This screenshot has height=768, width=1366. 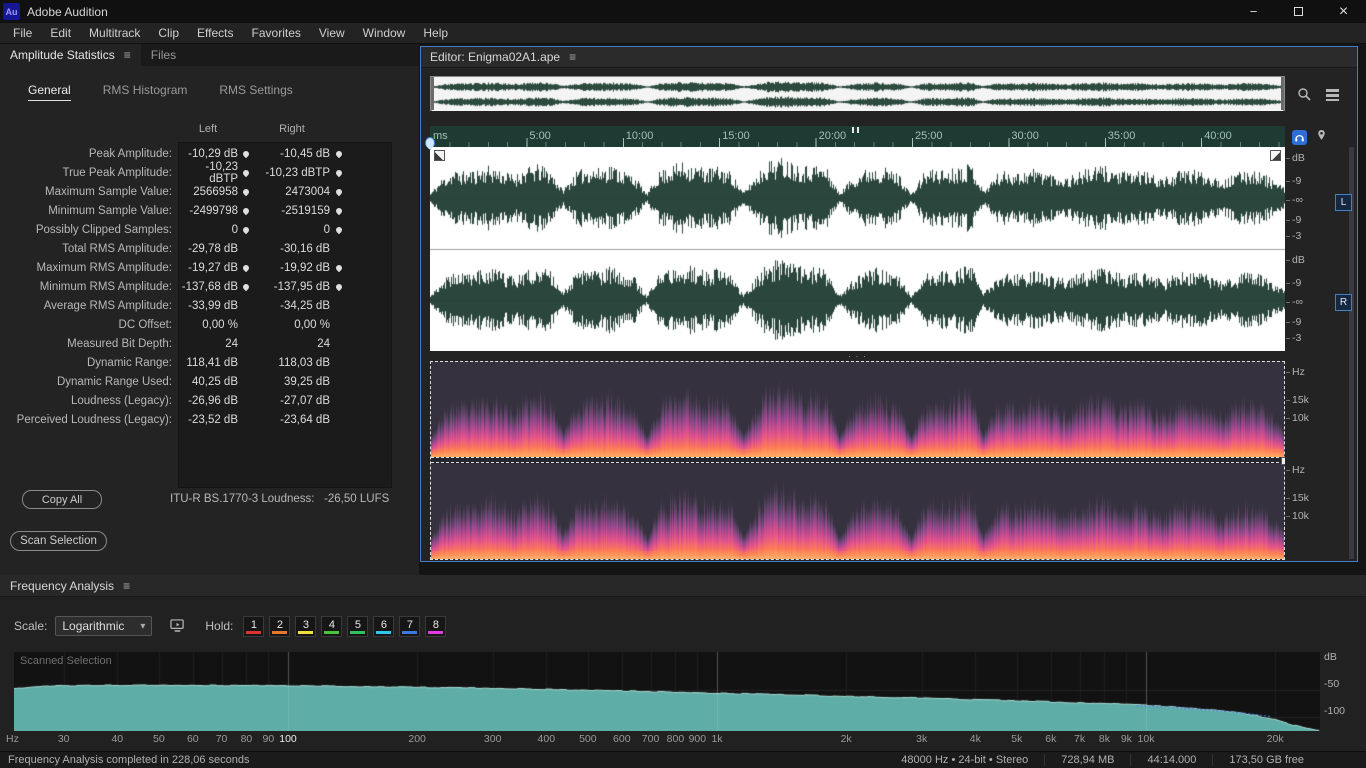 I want to click on close-button: ×, so click(x=1343, y=11).